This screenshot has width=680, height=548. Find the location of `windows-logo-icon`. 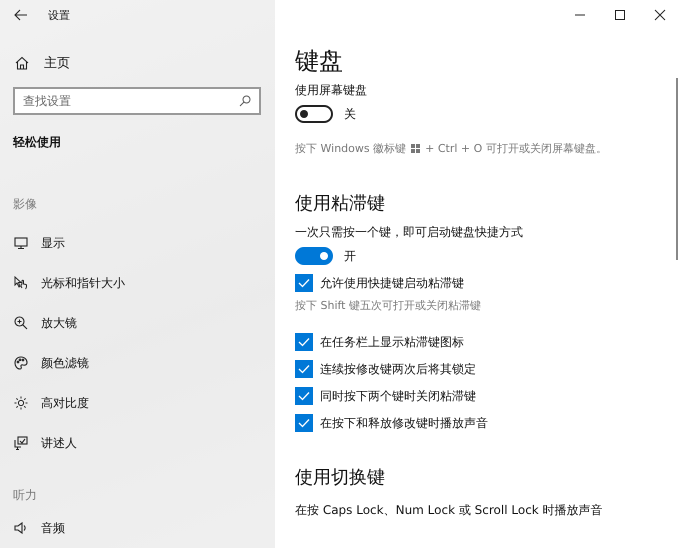

windows-logo-icon is located at coordinates (415, 148).